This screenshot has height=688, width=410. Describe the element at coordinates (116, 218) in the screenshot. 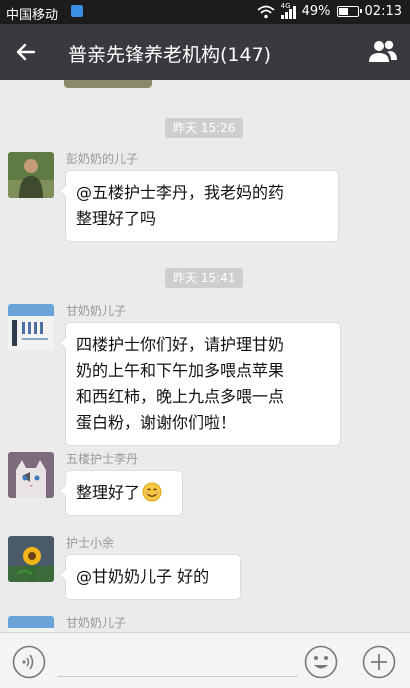

I see `message-line: 整理好了吗` at that location.